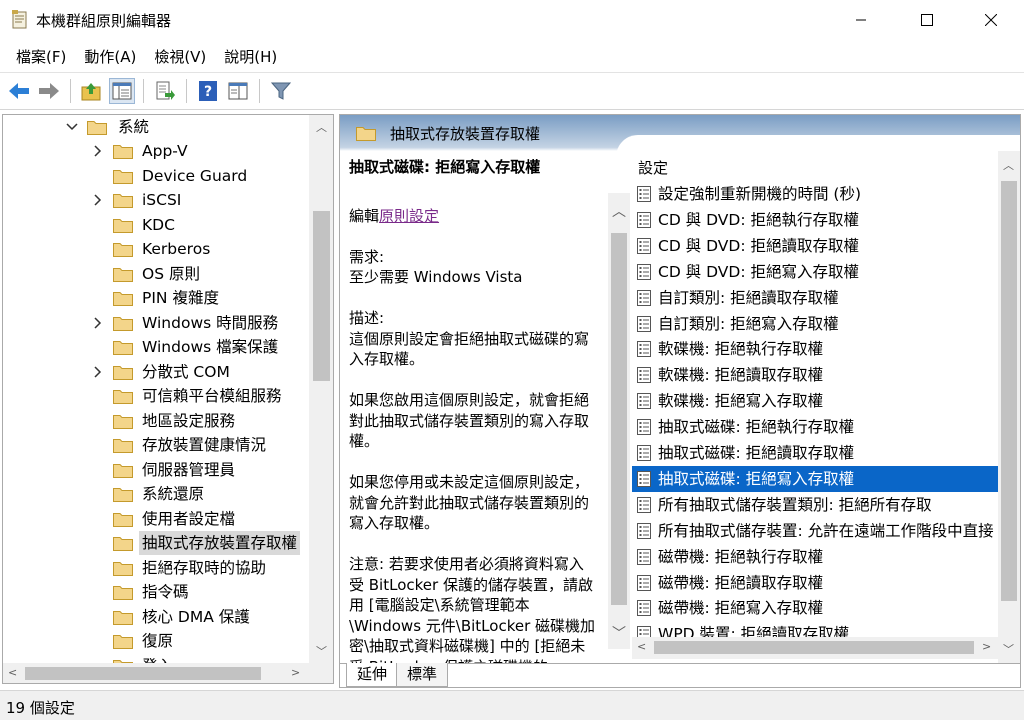  What do you see at coordinates (180, 56) in the screenshot?
I see `menu-view: 檢視(V)` at bounding box center [180, 56].